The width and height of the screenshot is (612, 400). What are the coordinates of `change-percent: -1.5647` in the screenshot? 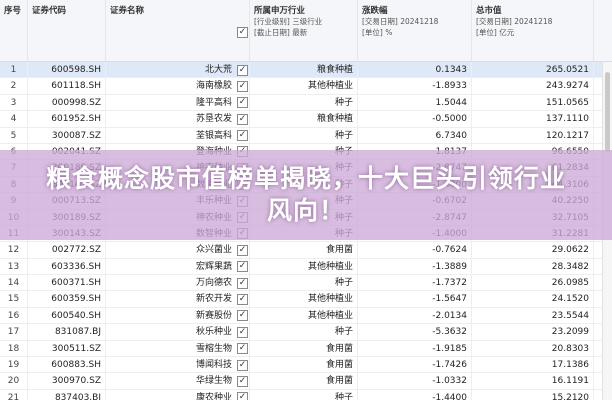 It's located at (415, 299).